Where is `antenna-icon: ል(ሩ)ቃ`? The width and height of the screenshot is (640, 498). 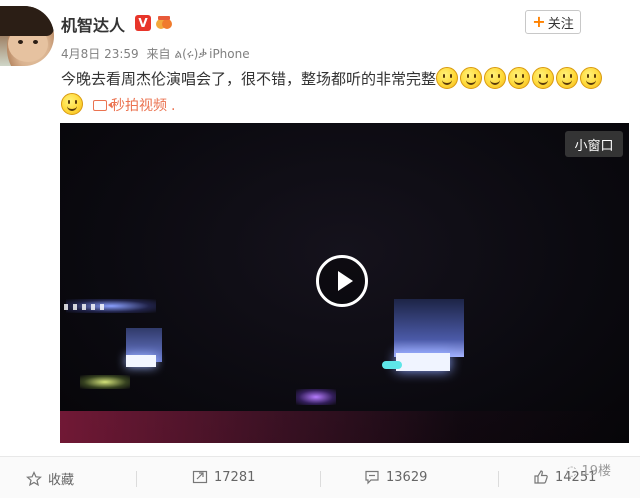
antenna-icon: ል(ሩ)ቃ is located at coordinates (191, 54).